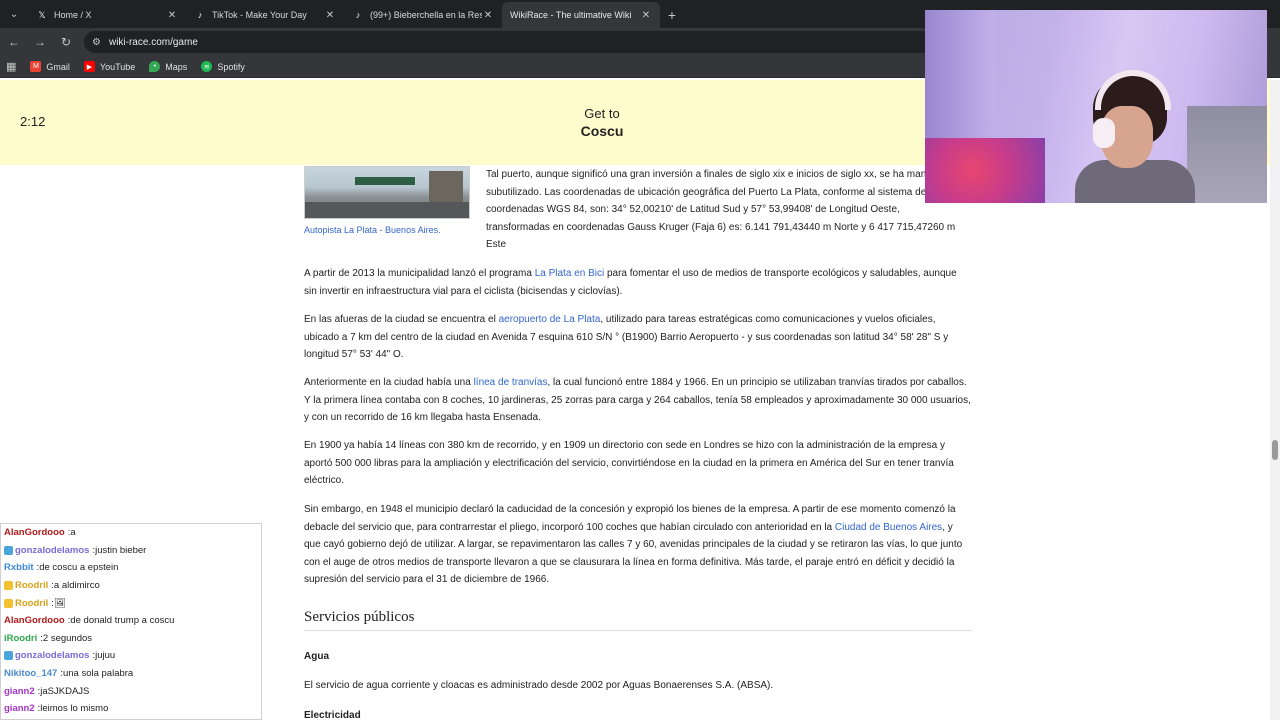 The image size is (1280, 721). I want to click on tab-tiktok: ♪ TikTok - Make Your Day ✕, so click(265, 15).